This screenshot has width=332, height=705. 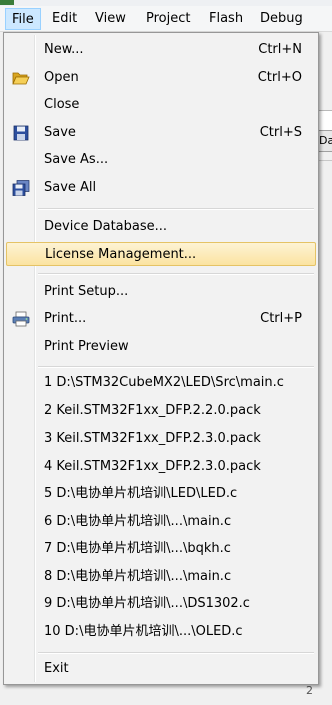 What do you see at coordinates (226, 19) in the screenshot?
I see `menu-flash: Flash` at bounding box center [226, 19].